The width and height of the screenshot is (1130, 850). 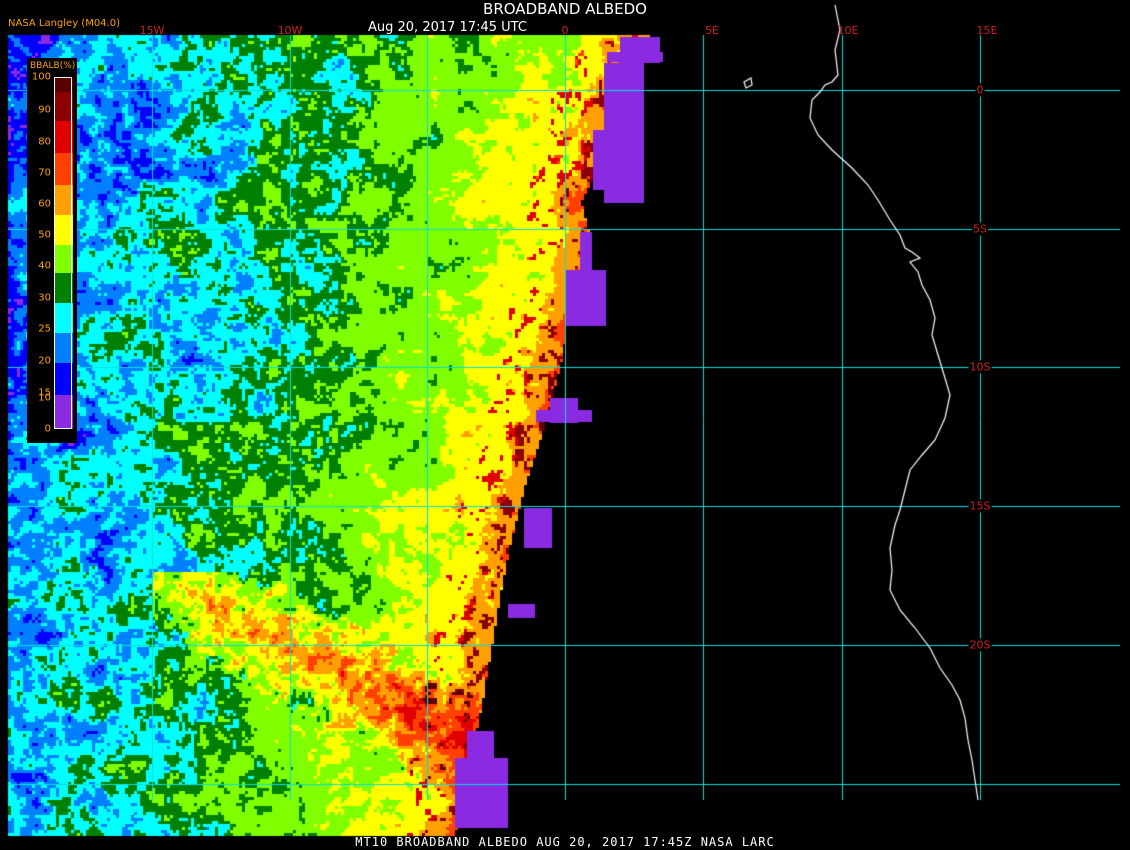 What do you see at coordinates (44, 398) in the screenshot?
I see `legend-tick: 10` at bounding box center [44, 398].